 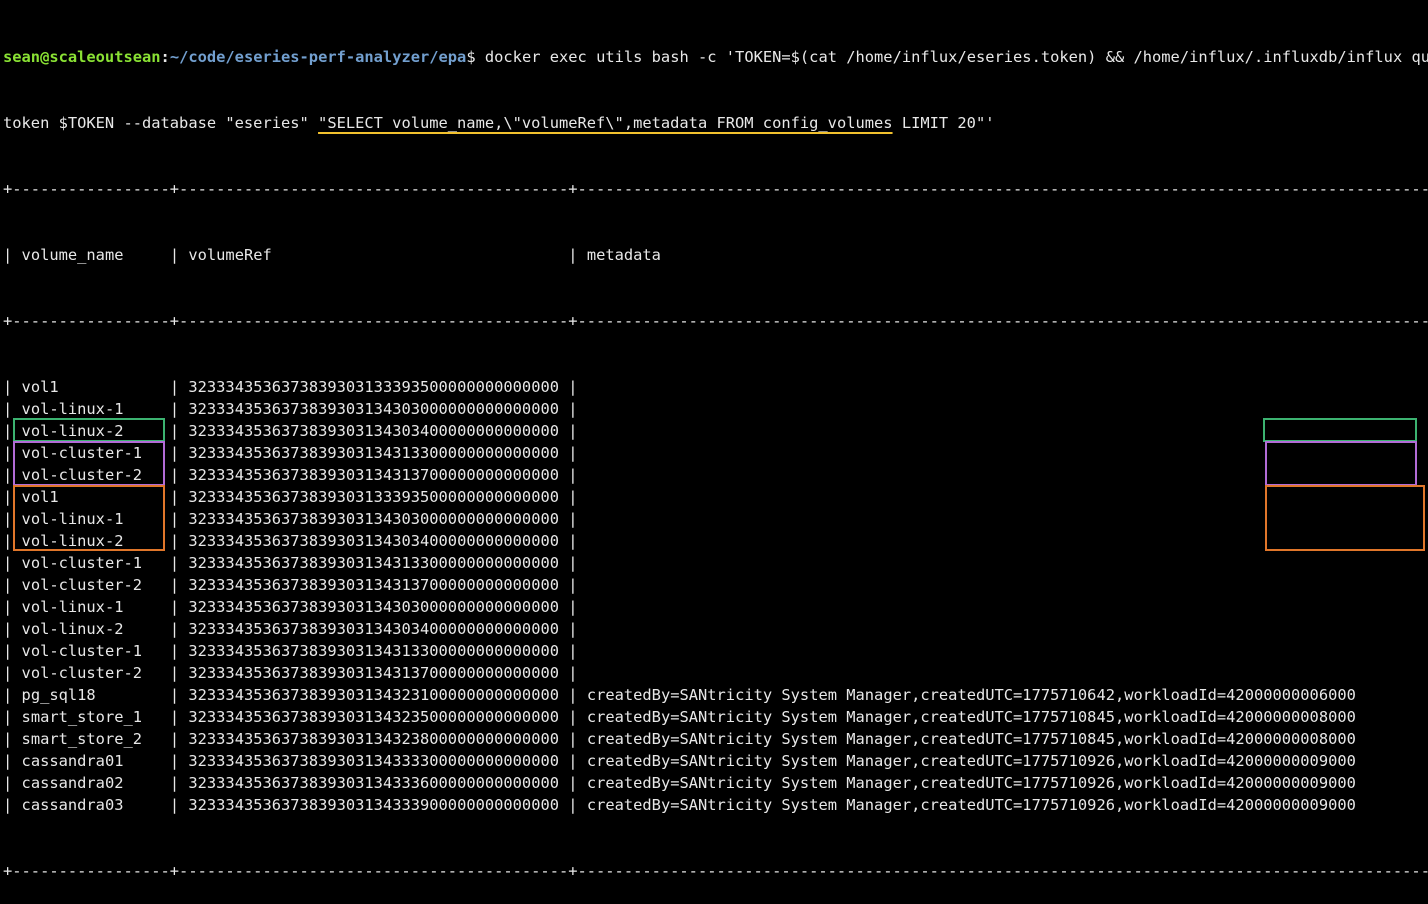 What do you see at coordinates (378, 739) in the screenshot?
I see `cell-volumeref: 3233343536373839303134323800000000000000` at bounding box center [378, 739].